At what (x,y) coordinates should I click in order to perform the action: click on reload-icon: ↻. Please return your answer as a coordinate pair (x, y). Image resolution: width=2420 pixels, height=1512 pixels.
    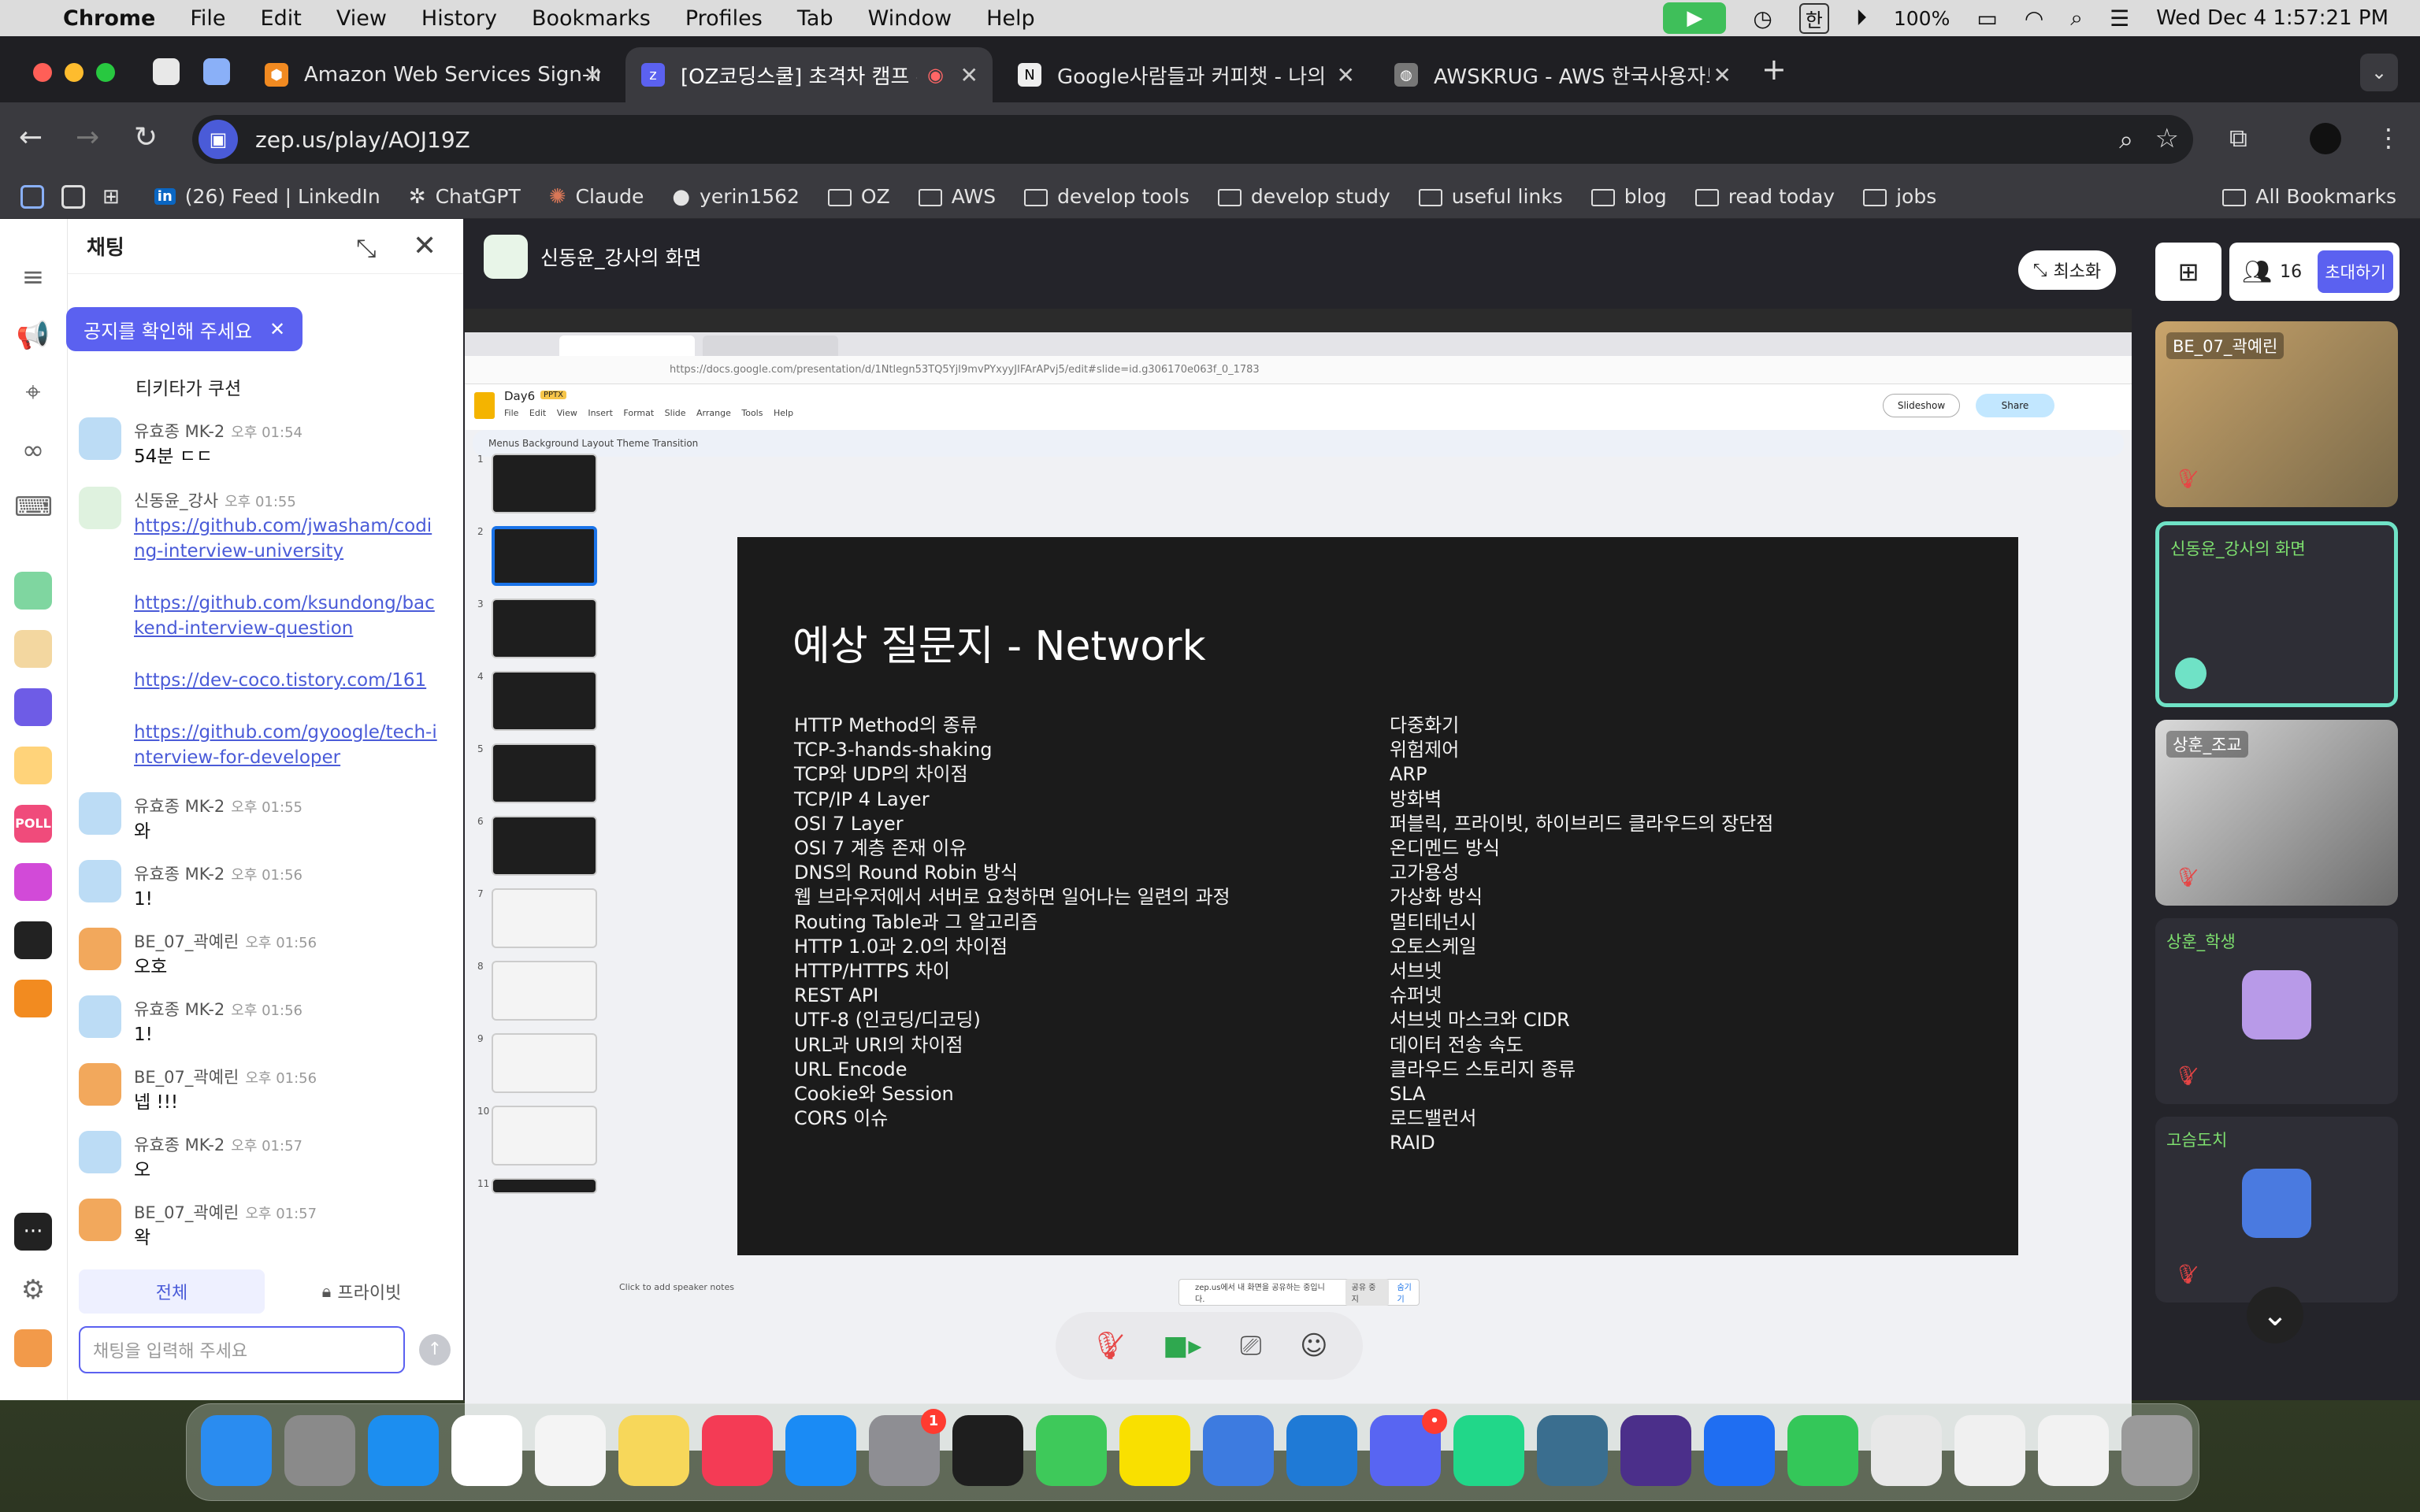
    Looking at the image, I should click on (146, 137).